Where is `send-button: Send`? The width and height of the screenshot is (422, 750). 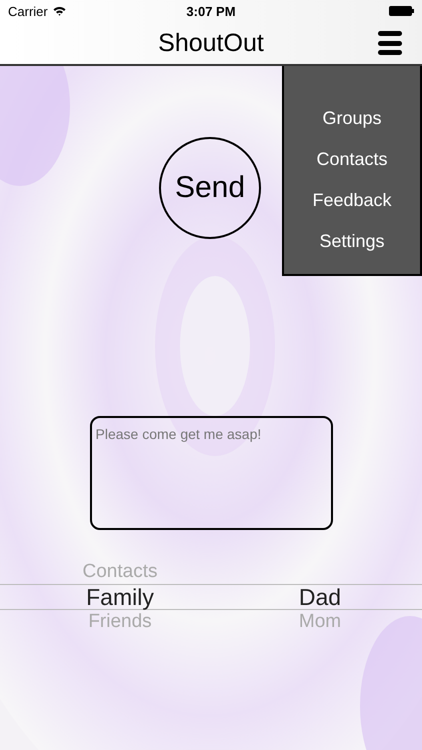 send-button: Send is located at coordinates (210, 188).